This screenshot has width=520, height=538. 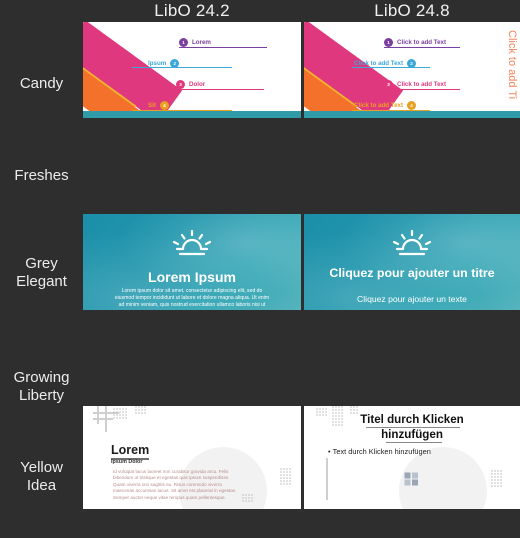 What do you see at coordinates (41, 395) in the screenshot?
I see `row-label-growing-liberty-2: Liberty` at bounding box center [41, 395].